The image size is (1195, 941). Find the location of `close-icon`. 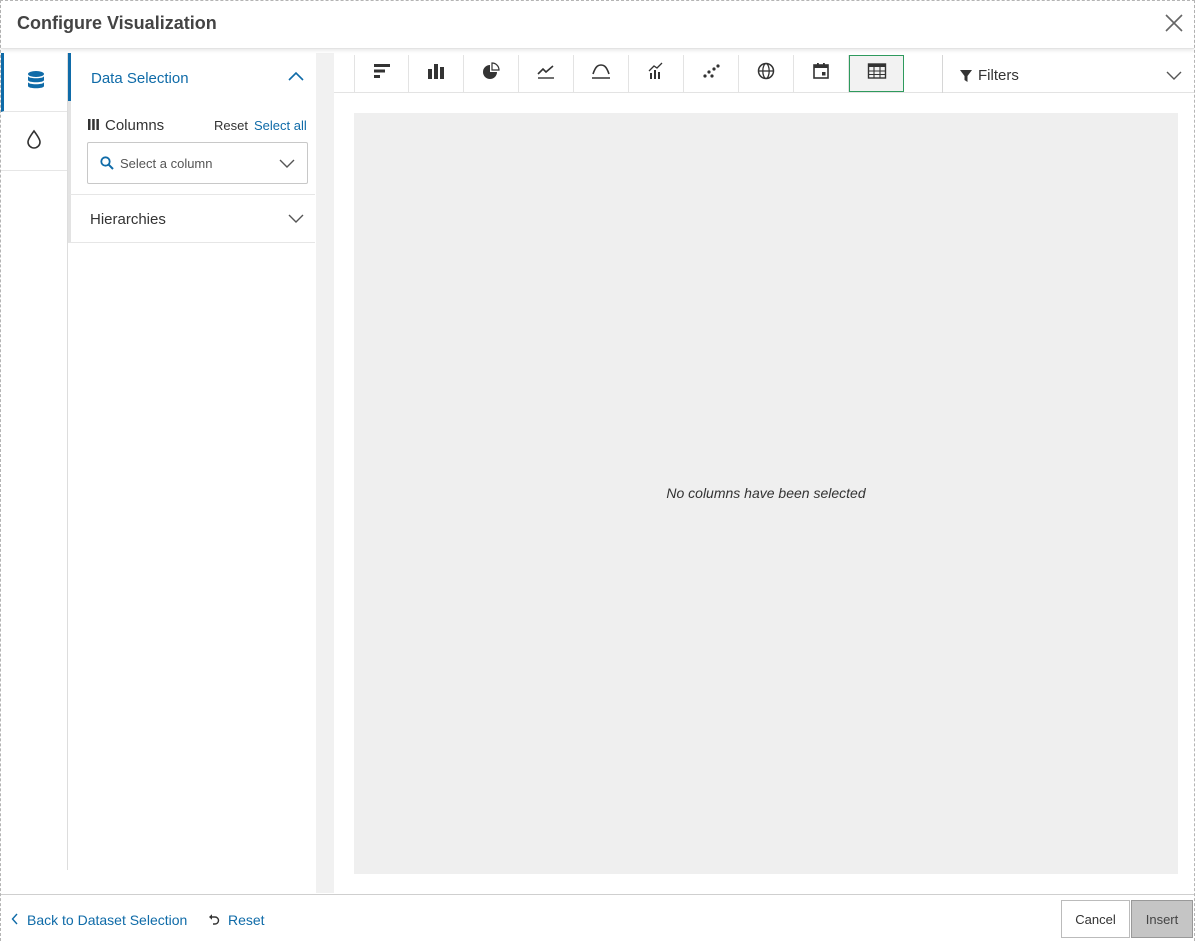

close-icon is located at coordinates (1174, 23).